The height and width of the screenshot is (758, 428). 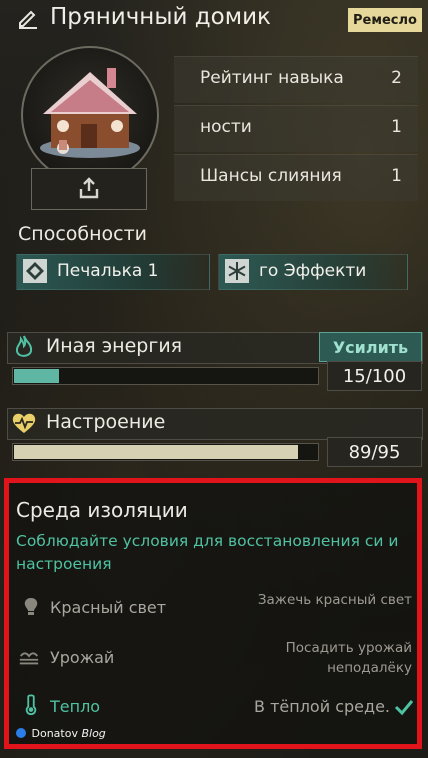 What do you see at coordinates (106, 422) in the screenshot?
I see `mood-label: Настроение` at bounding box center [106, 422].